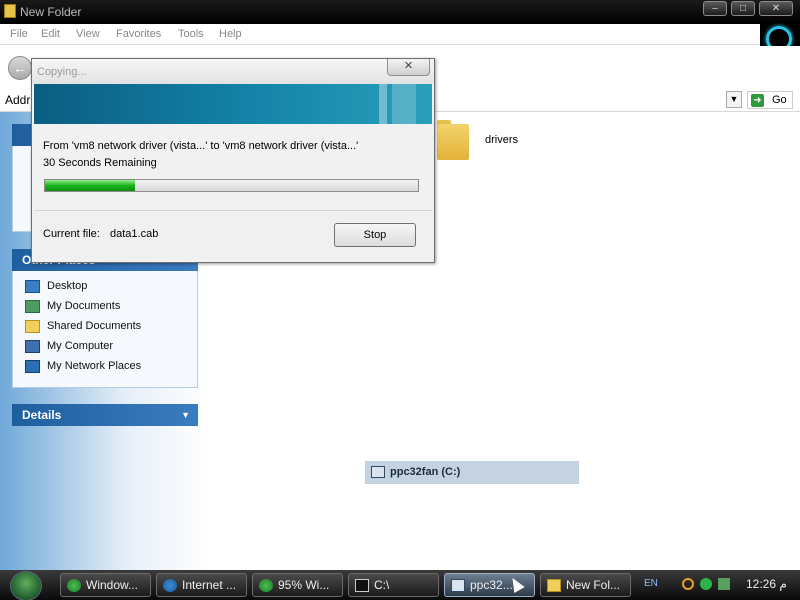 This screenshot has width=800, height=600. I want to click on panel-details: Details ▼, so click(105, 415).